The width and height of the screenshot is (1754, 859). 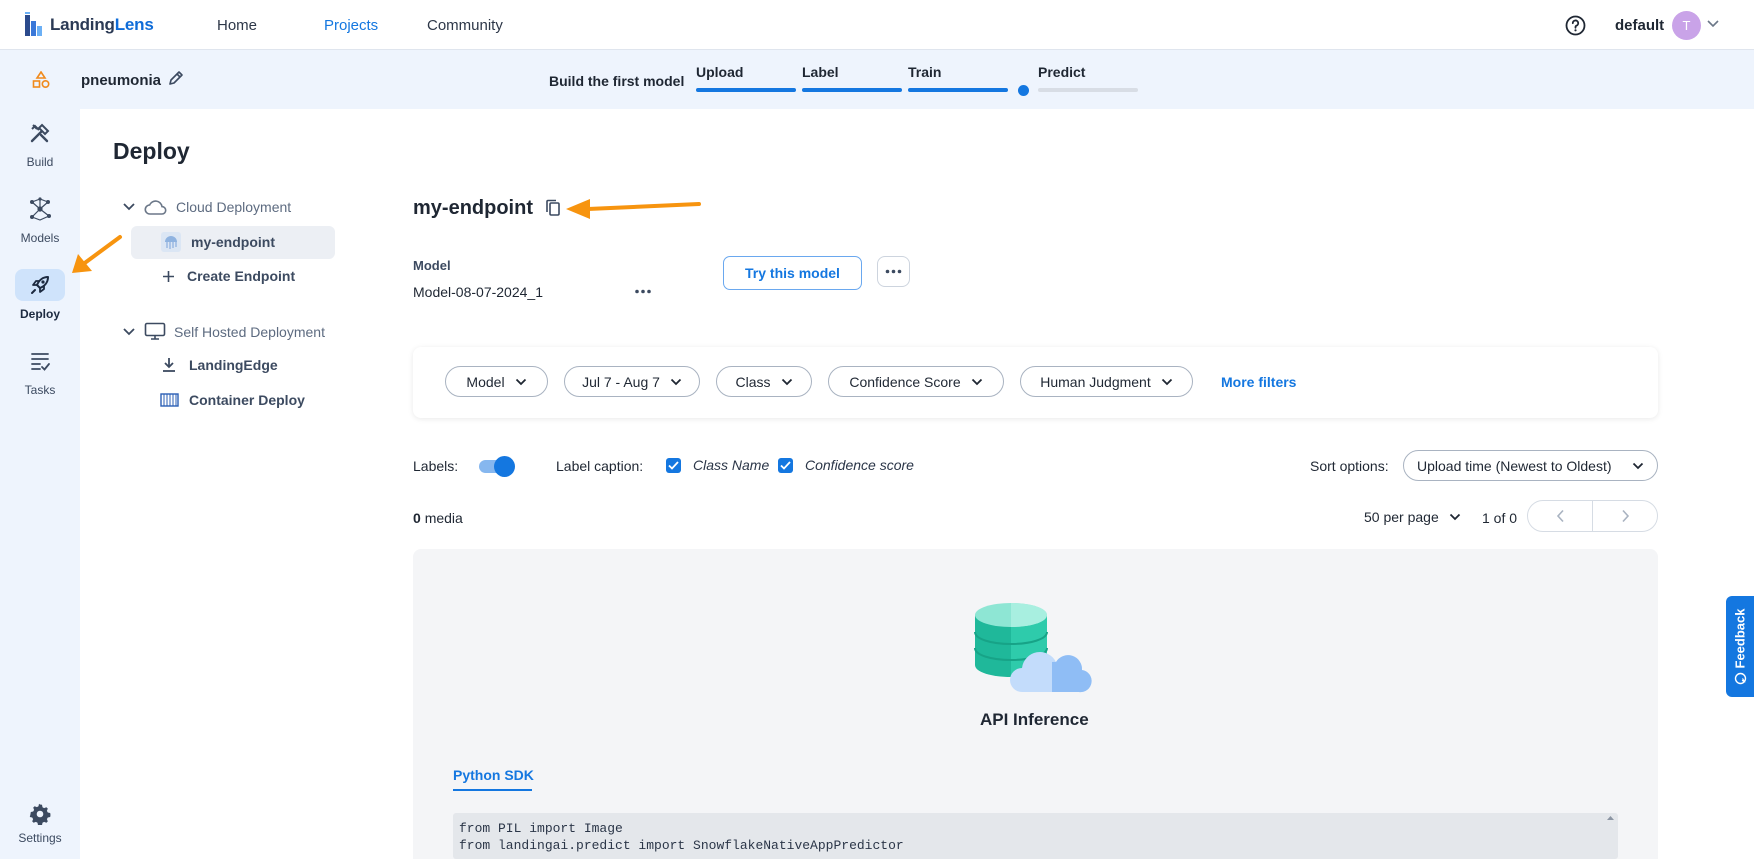 I want to click on sidebar-item-deploy: Deploy, so click(x=40, y=295).